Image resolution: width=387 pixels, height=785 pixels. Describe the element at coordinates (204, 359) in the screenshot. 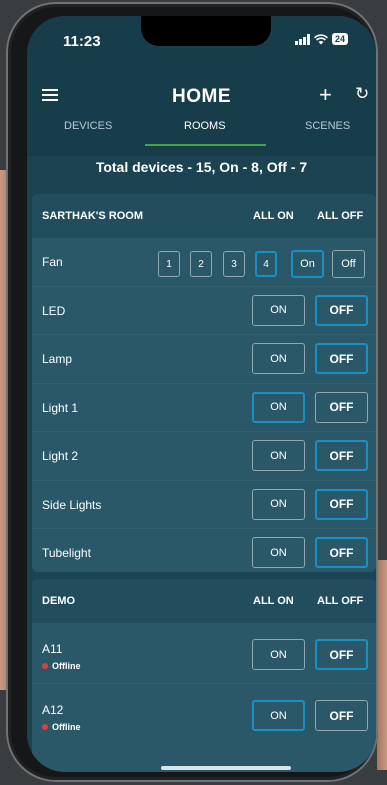

I see `device-row-lamp: Lamp ON OFF` at that location.